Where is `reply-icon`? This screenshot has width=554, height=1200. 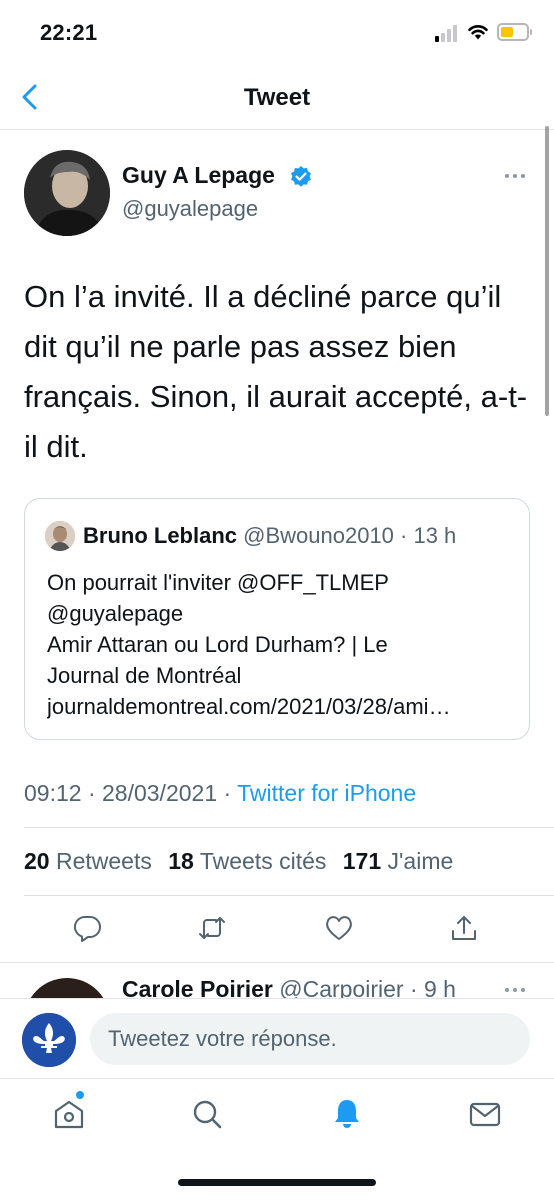 reply-icon is located at coordinates (88, 928).